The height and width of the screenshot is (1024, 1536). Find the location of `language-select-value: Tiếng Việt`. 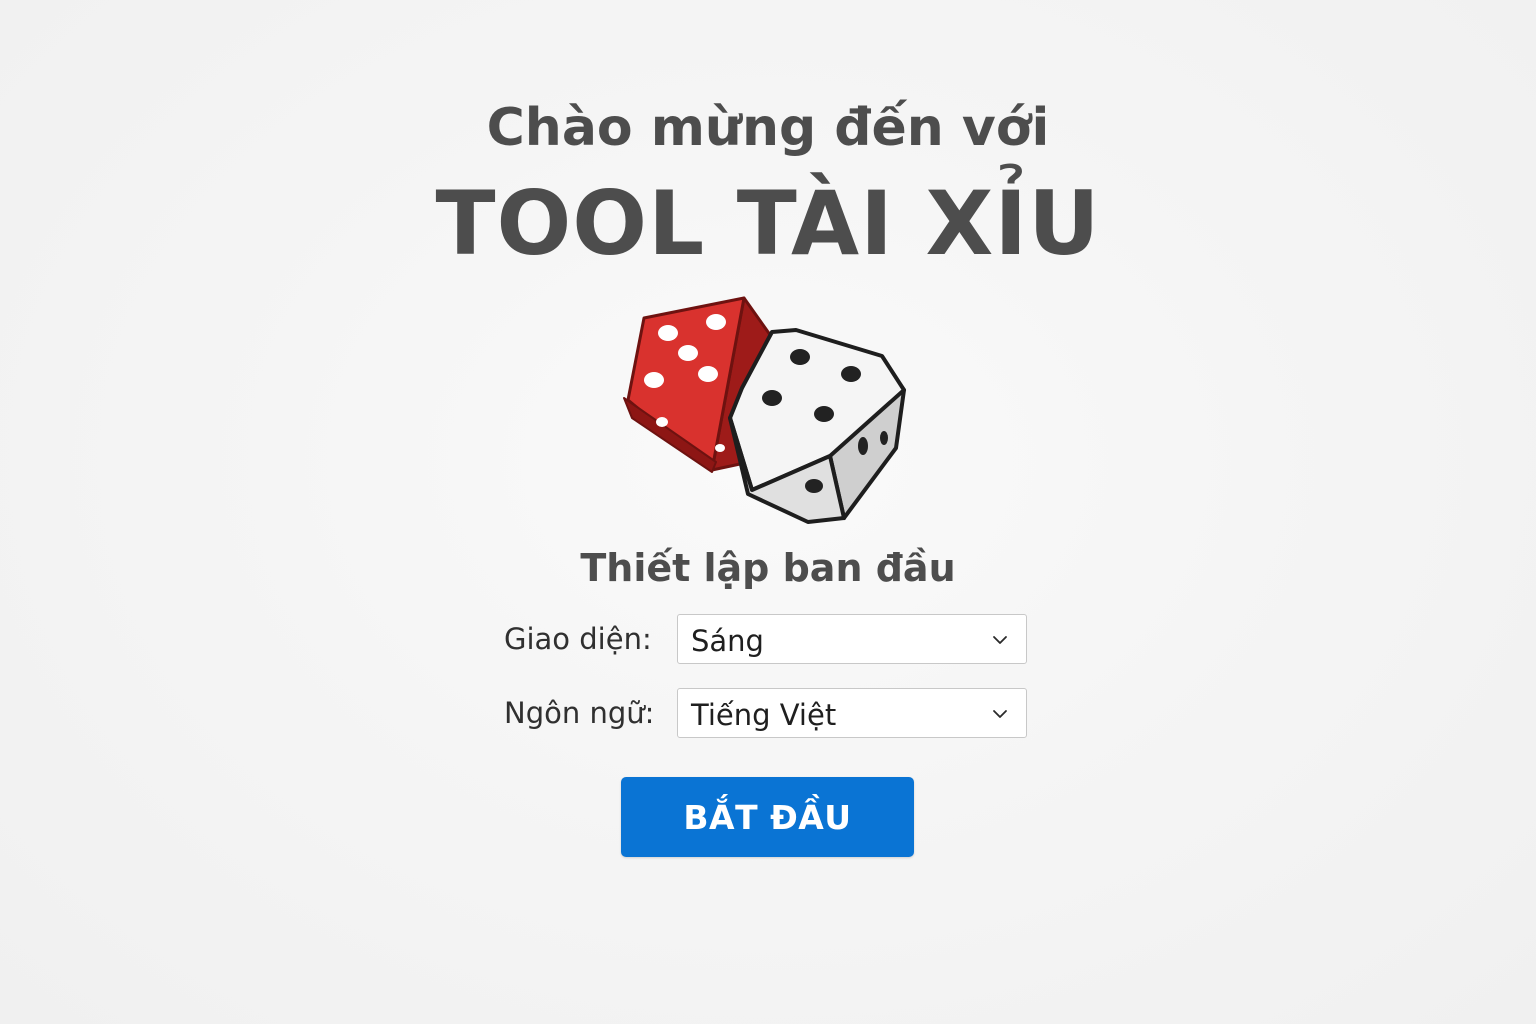

language-select-value: Tiếng Việt is located at coordinates (764, 715).